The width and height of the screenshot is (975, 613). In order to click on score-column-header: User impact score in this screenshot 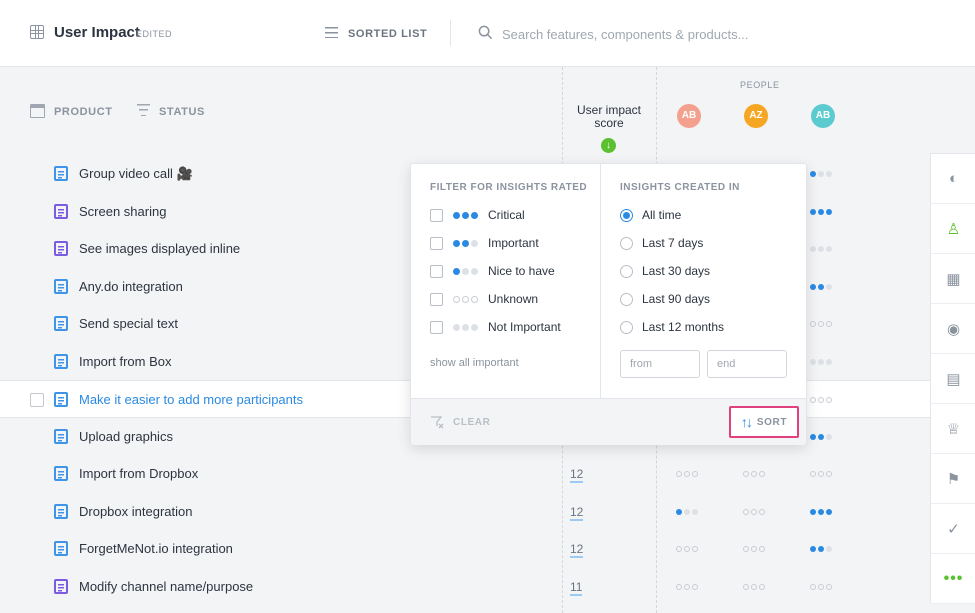, I will do `click(609, 117)`.